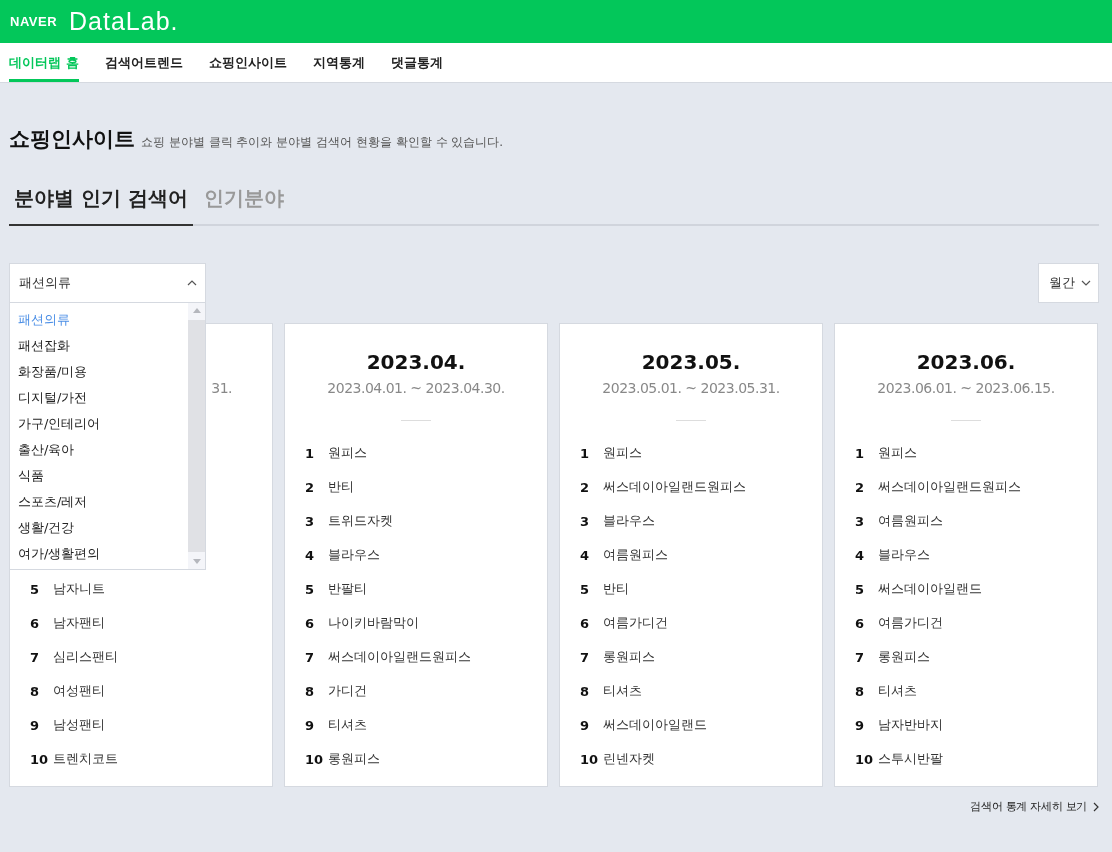 This screenshot has height=852, width=1112. What do you see at coordinates (416, 363) in the screenshot?
I see `month-title: 2023.04.` at bounding box center [416, 363].